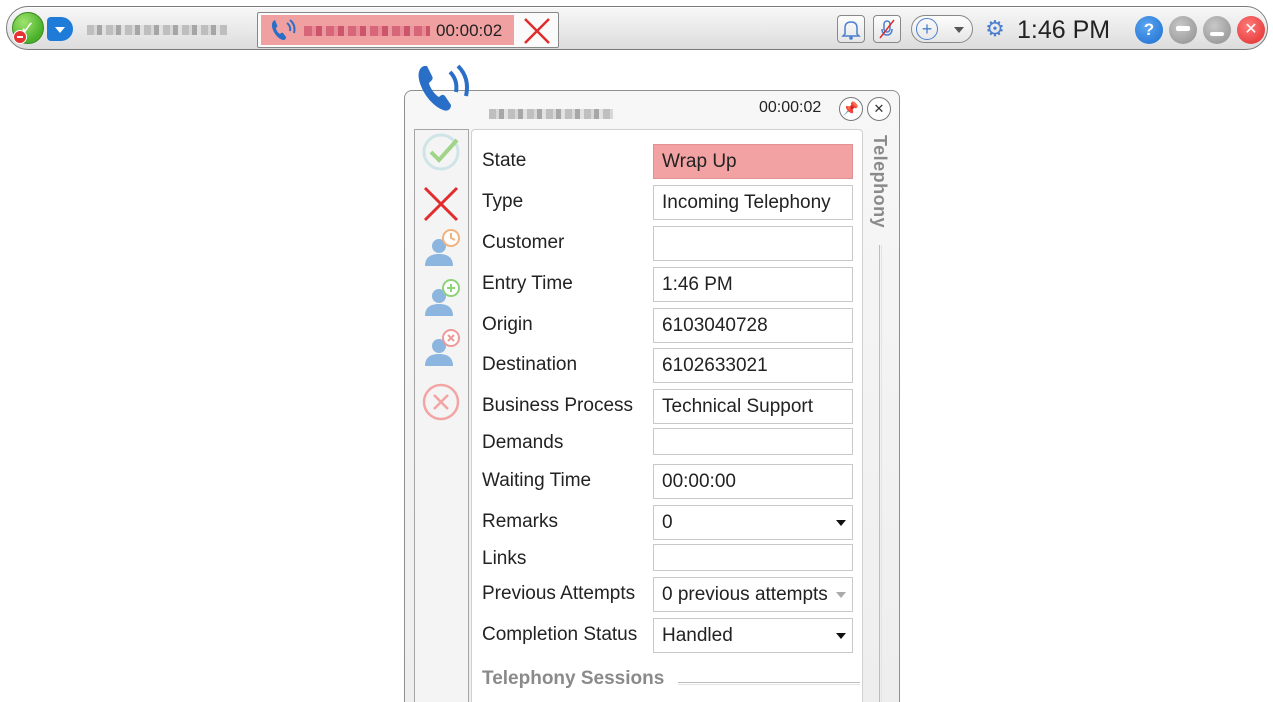  I want to click on telephony-tab-label: Telephony, so click(880, 182).